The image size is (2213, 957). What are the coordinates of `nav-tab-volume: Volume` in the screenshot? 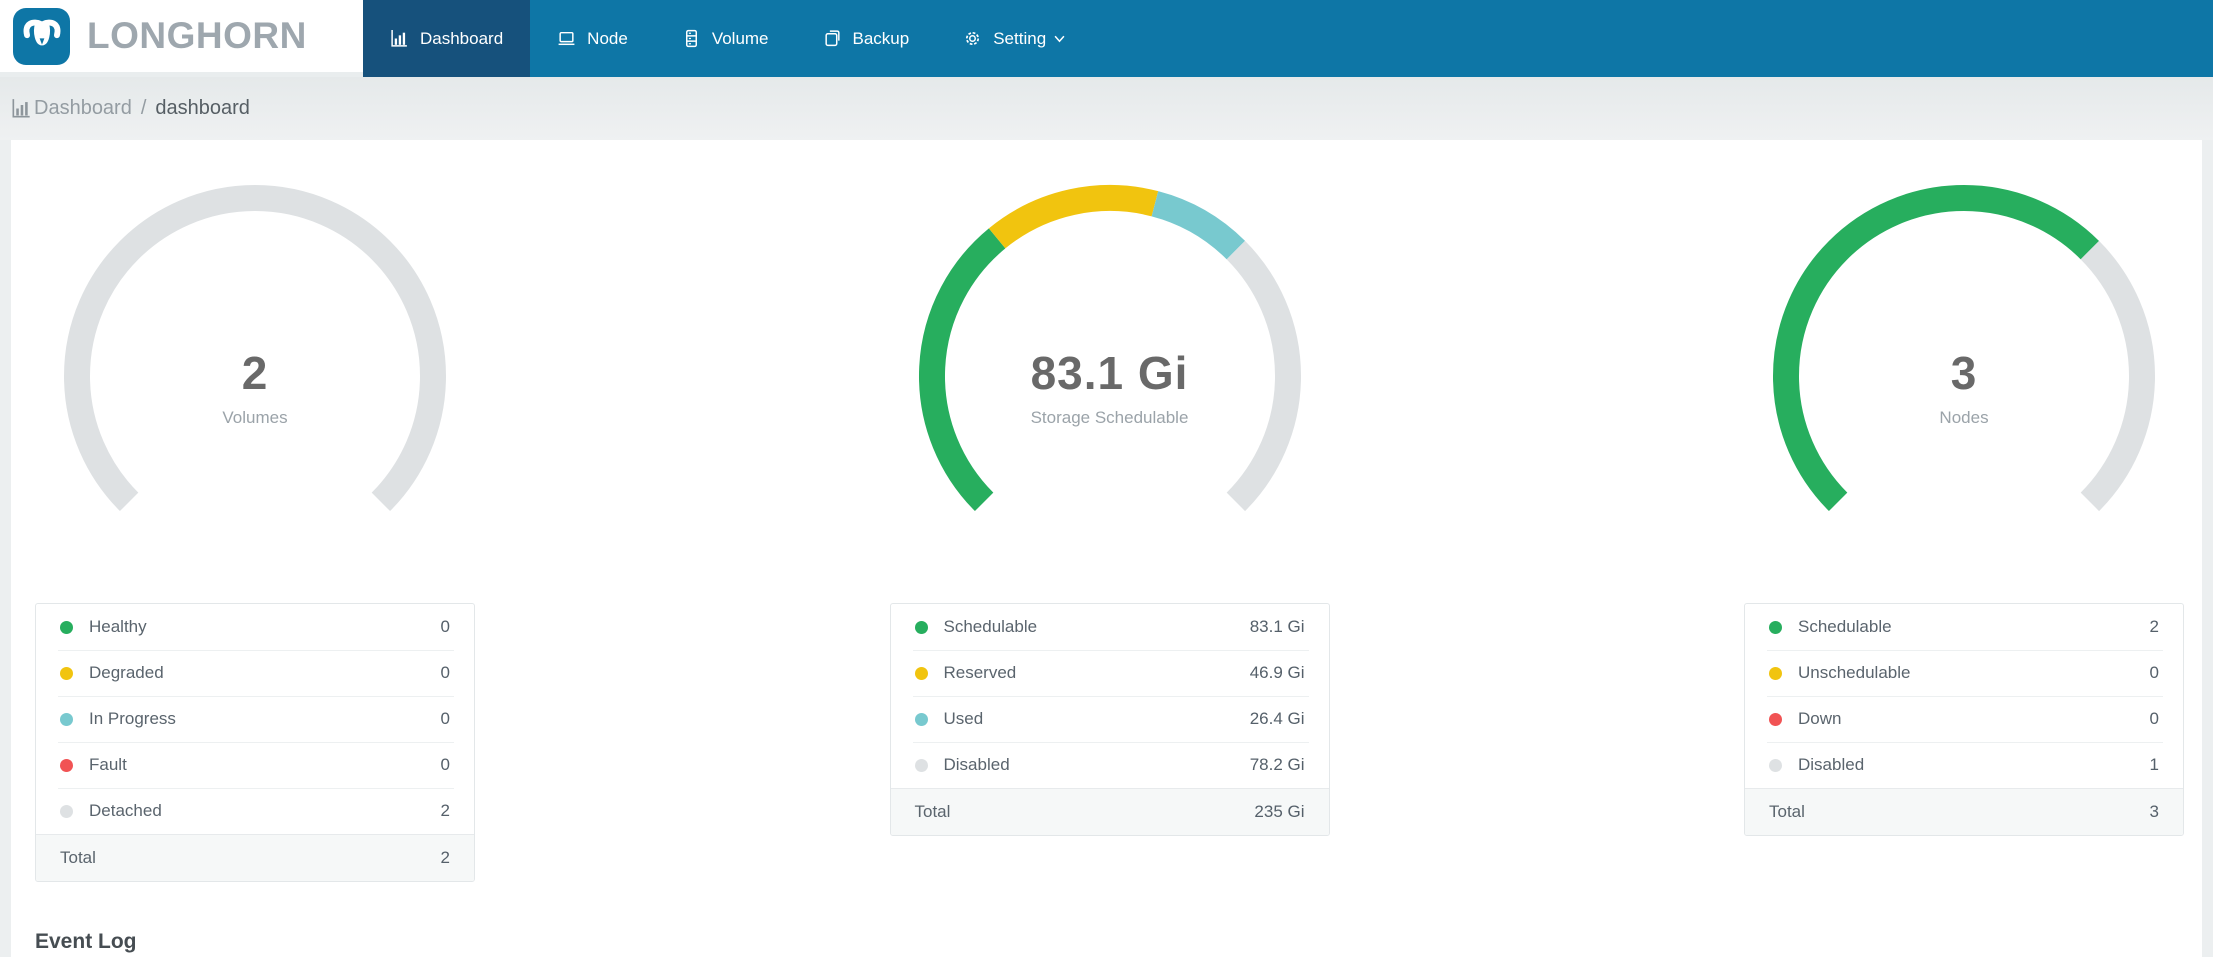 It's located at (725, 38).